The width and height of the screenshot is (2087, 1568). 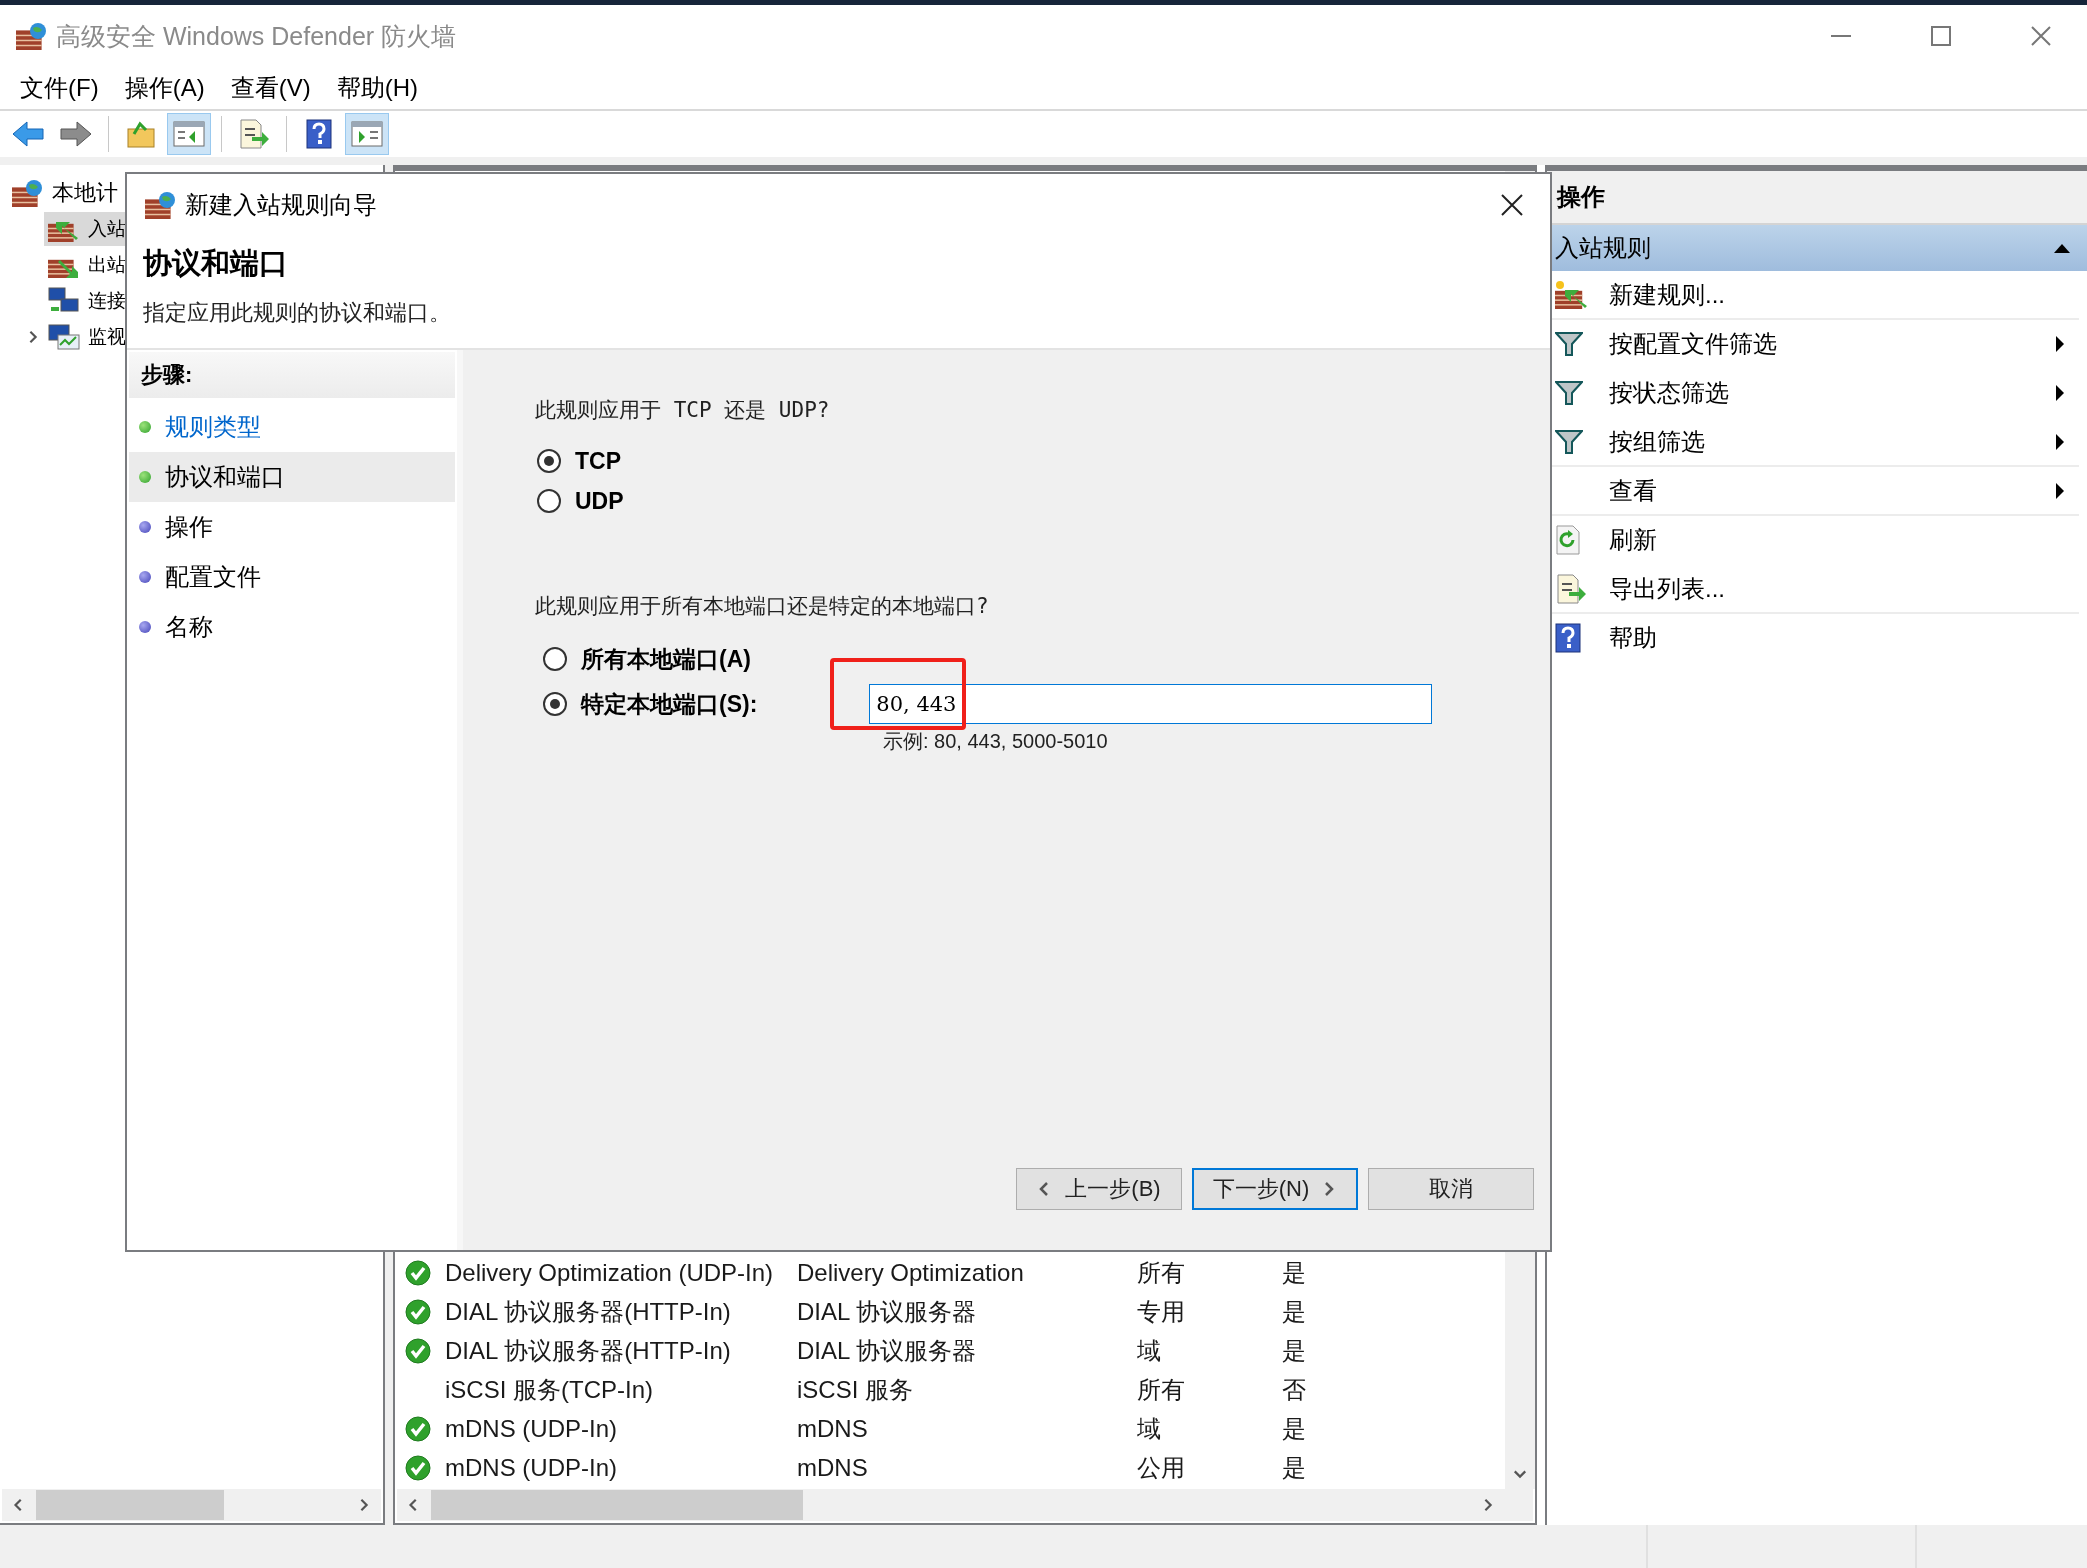 I want to click on action-link: 刷新, so click(x=1837, y=539).